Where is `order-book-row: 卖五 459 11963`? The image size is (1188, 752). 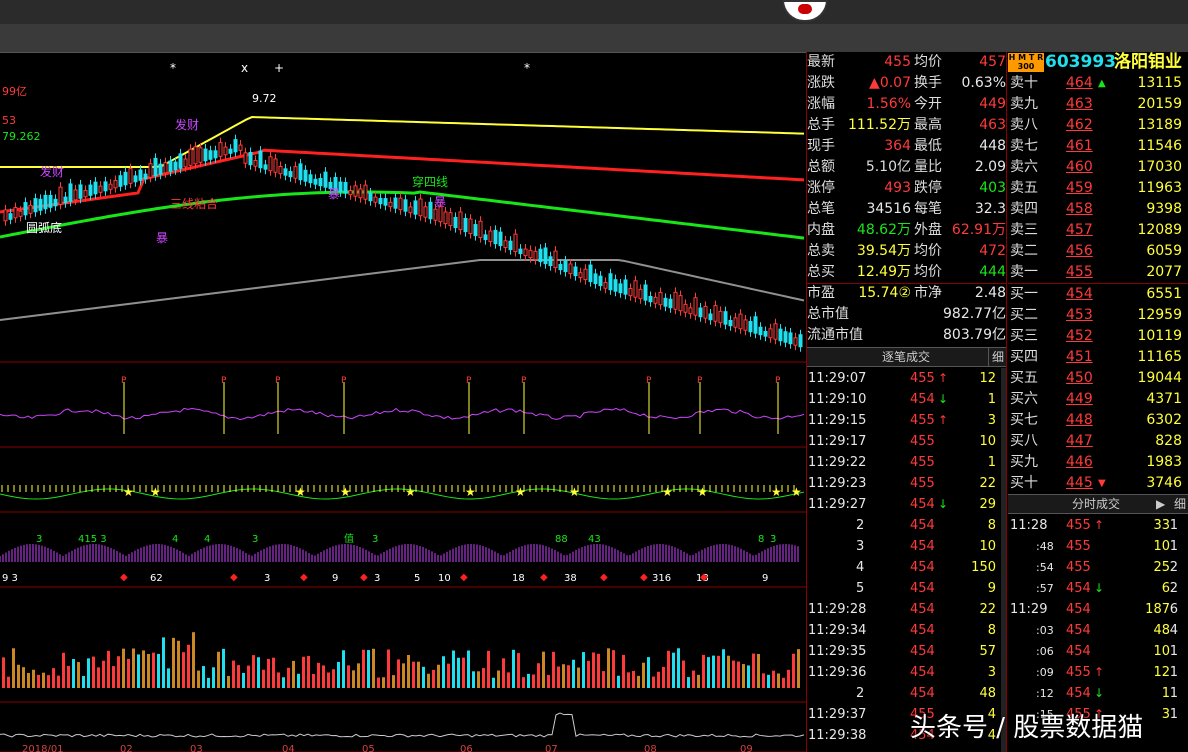 order-book-row: 卖五 459 11963 is located at coordinates (1098, 188).